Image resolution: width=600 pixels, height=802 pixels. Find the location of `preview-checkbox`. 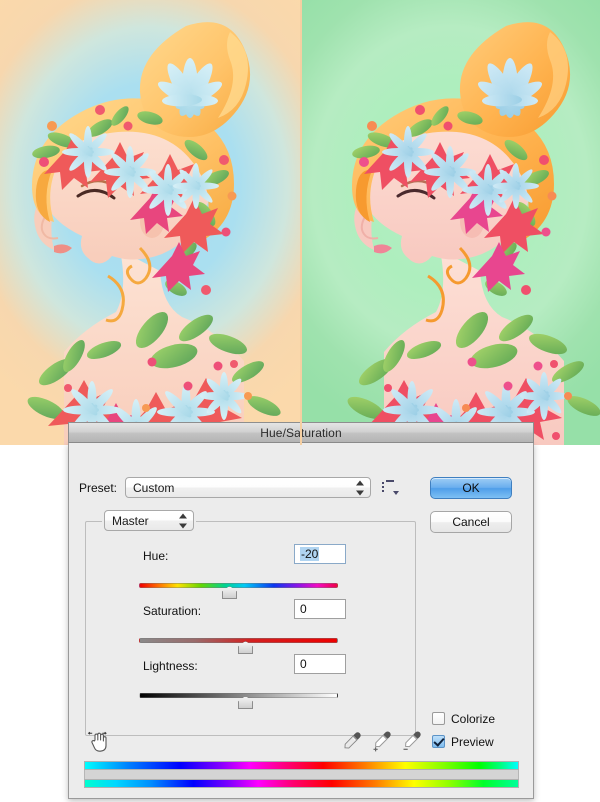

preview-checkbox is located at coordinates (438, 741).